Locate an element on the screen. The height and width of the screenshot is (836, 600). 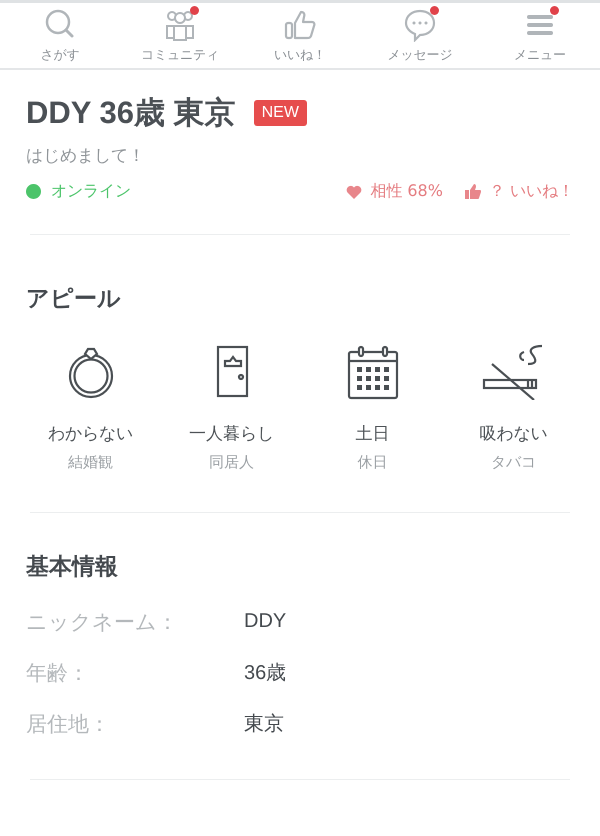
appeal-value: 土日 is located at coordinates (373, 434).